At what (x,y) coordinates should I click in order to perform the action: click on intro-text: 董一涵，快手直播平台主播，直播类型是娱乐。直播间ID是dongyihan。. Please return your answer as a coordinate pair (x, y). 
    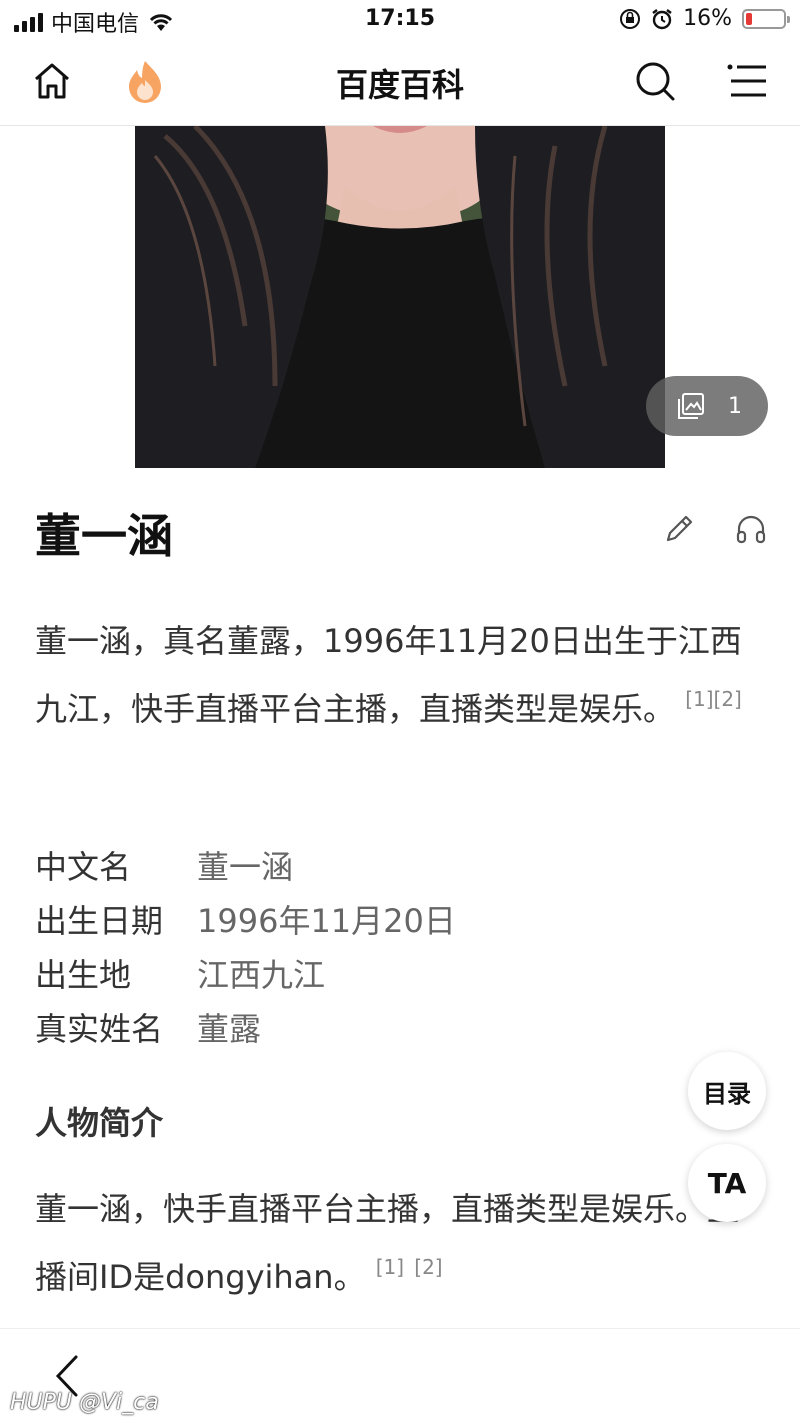
    Looking at the image, I should click on (387, 1243).